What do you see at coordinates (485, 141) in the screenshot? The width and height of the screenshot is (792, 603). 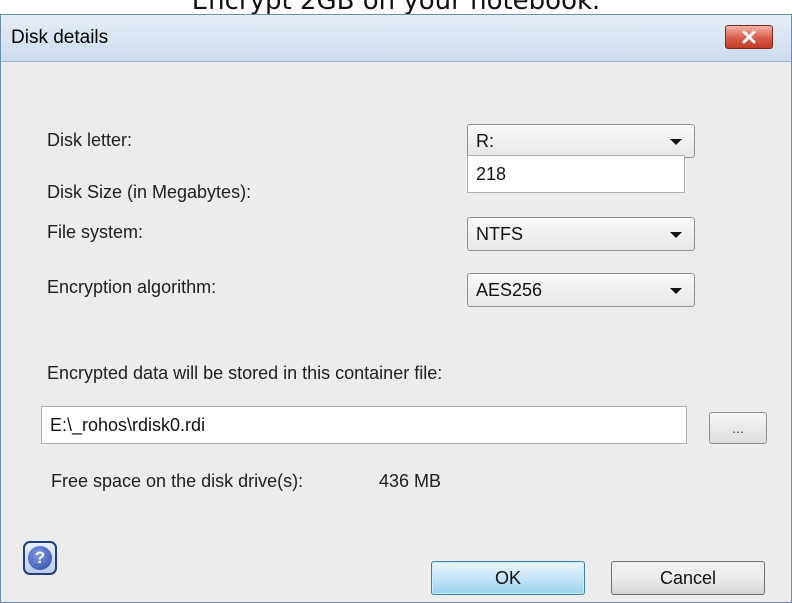 I see `disk-letter-value: R:` at bounding box center [485, 141].